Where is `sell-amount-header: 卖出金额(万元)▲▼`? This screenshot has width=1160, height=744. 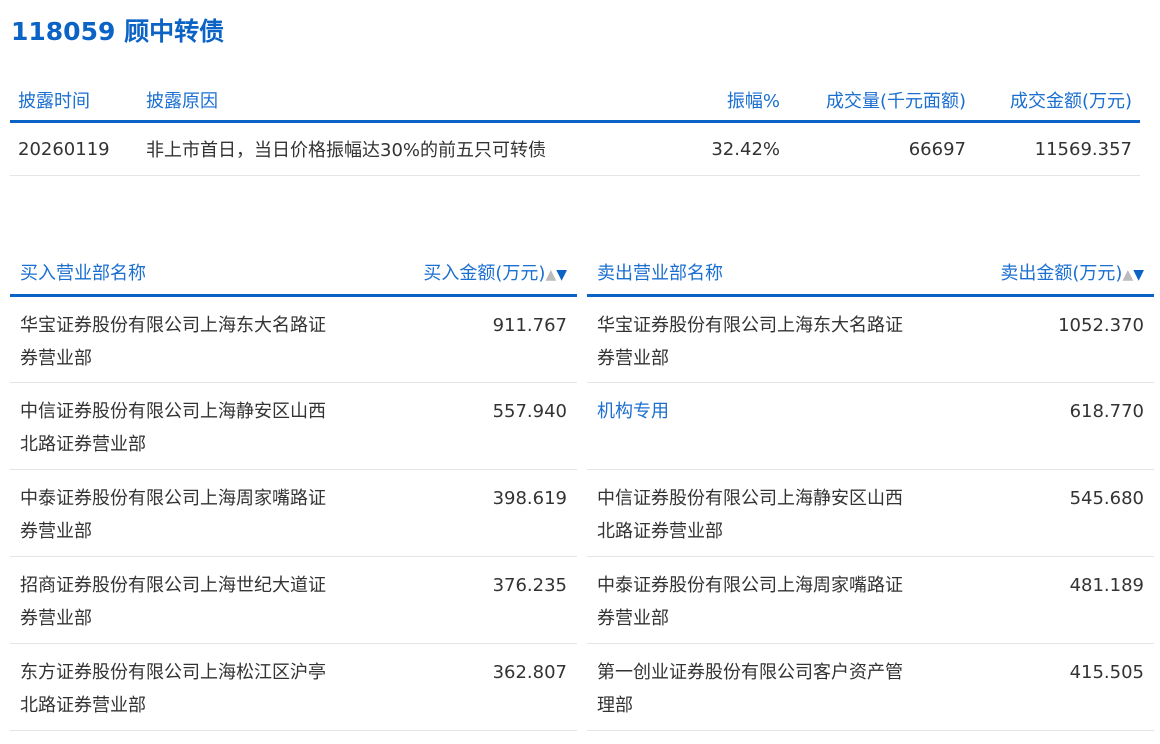
sell-amount-header: 卖出金额(万元)▲▼ is located at coordinates (1040, 273).